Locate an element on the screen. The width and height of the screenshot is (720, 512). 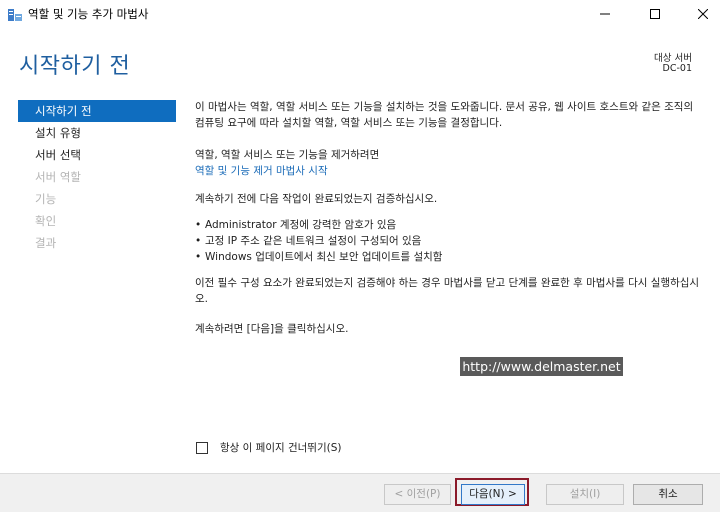
cancel-button: 취소 is located at coordinates (668, 494).